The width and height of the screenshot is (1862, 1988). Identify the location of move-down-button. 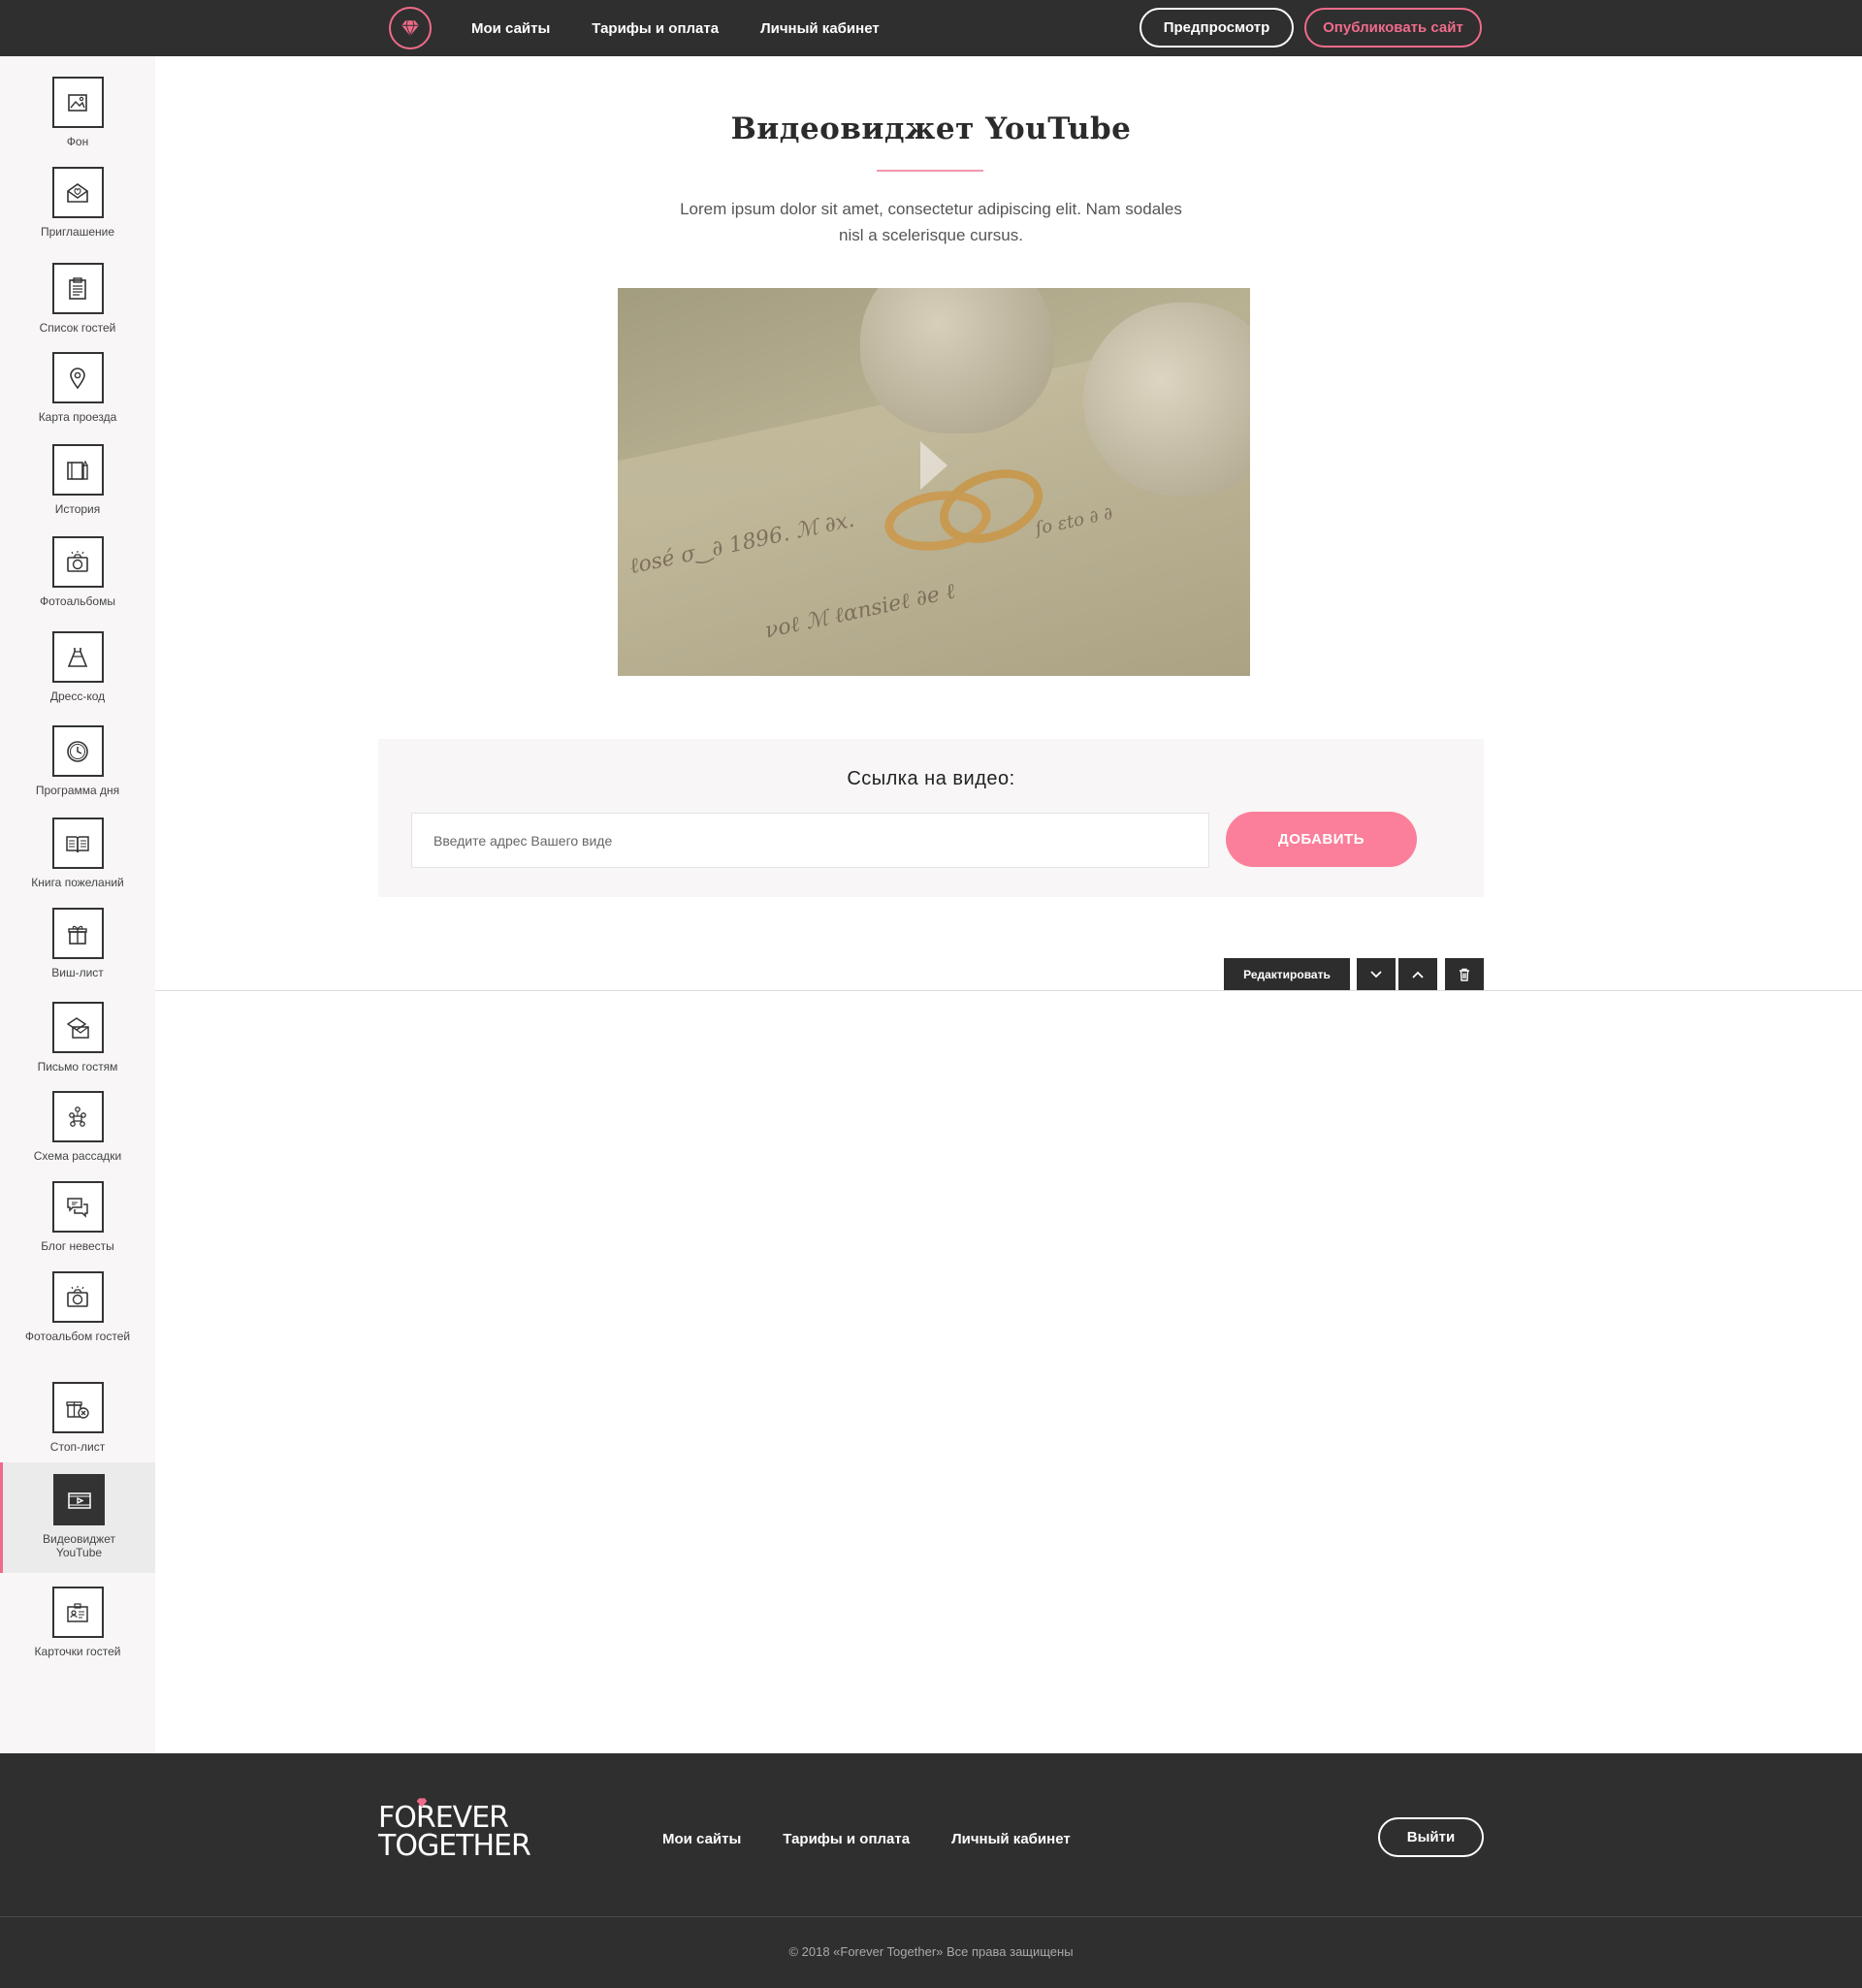
(1377, 974).